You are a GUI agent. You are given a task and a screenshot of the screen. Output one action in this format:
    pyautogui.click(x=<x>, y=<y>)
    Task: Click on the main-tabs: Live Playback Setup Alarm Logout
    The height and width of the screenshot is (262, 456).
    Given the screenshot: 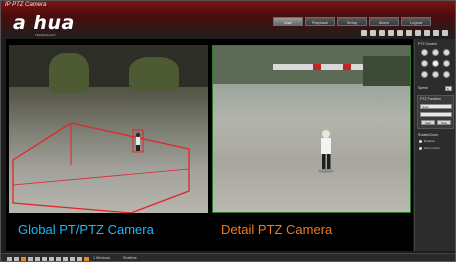 What is the action you would take?
    pyautogui.click(x=352, y=21)
    